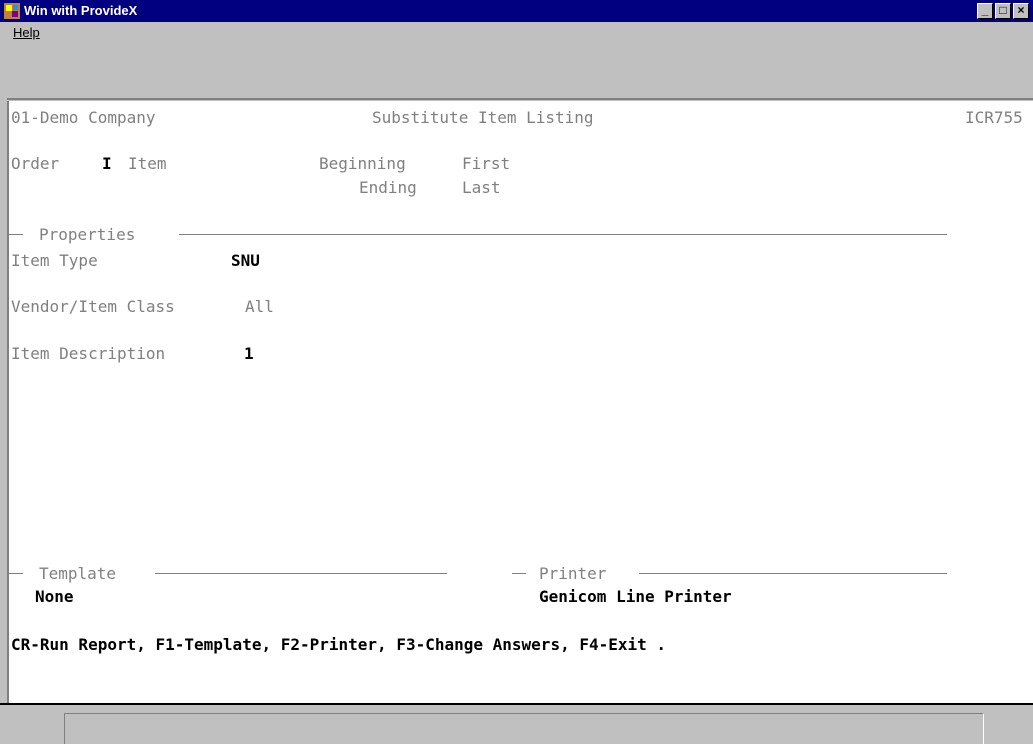 The width and height of the screenshot is (1033, 744). I want to click on menu-help: Help, so click(26, 32).